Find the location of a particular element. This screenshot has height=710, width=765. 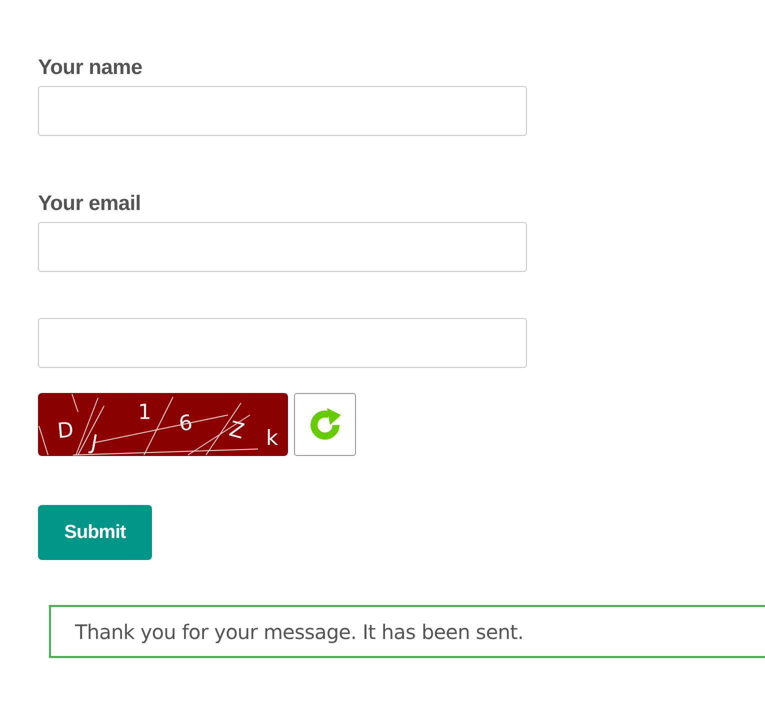

captcha-character: J is located at coordinates (94, 442).